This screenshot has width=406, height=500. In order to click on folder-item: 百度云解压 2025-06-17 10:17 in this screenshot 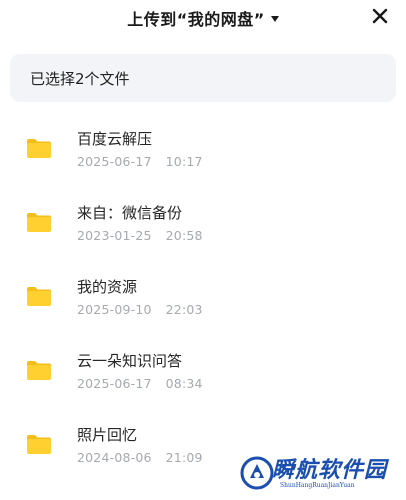, I will do `click(203, 147)`.